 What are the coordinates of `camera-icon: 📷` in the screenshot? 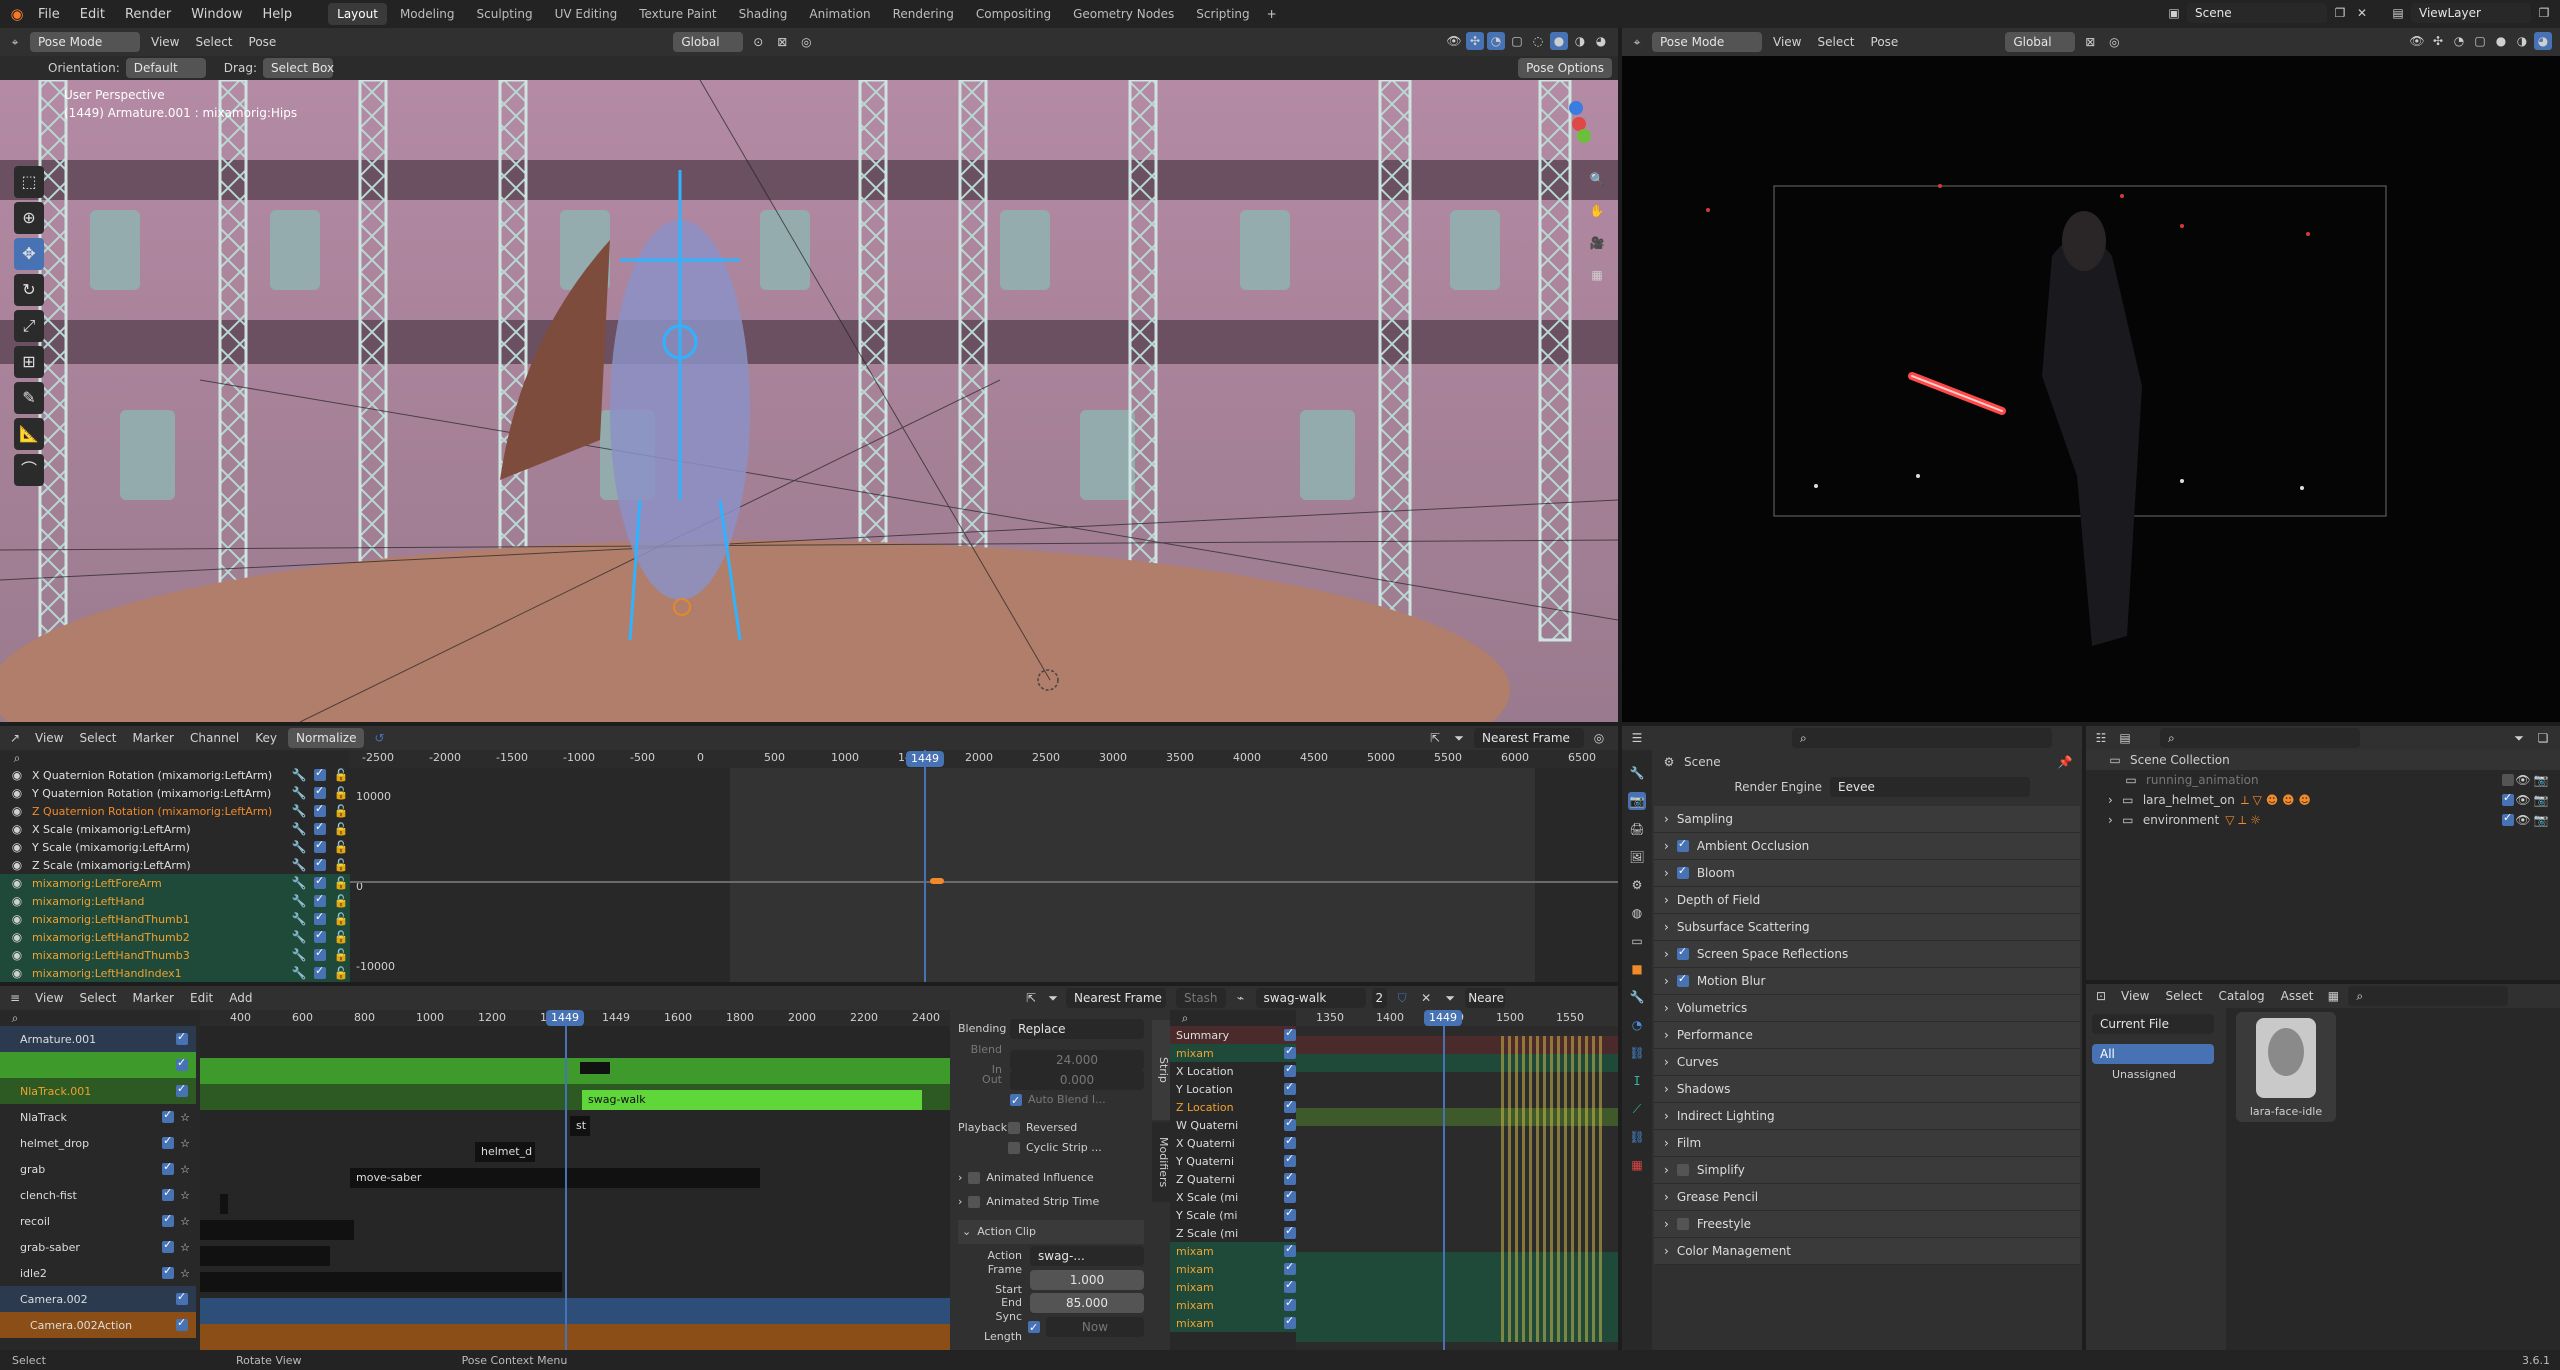 It's located at (2541, 800).